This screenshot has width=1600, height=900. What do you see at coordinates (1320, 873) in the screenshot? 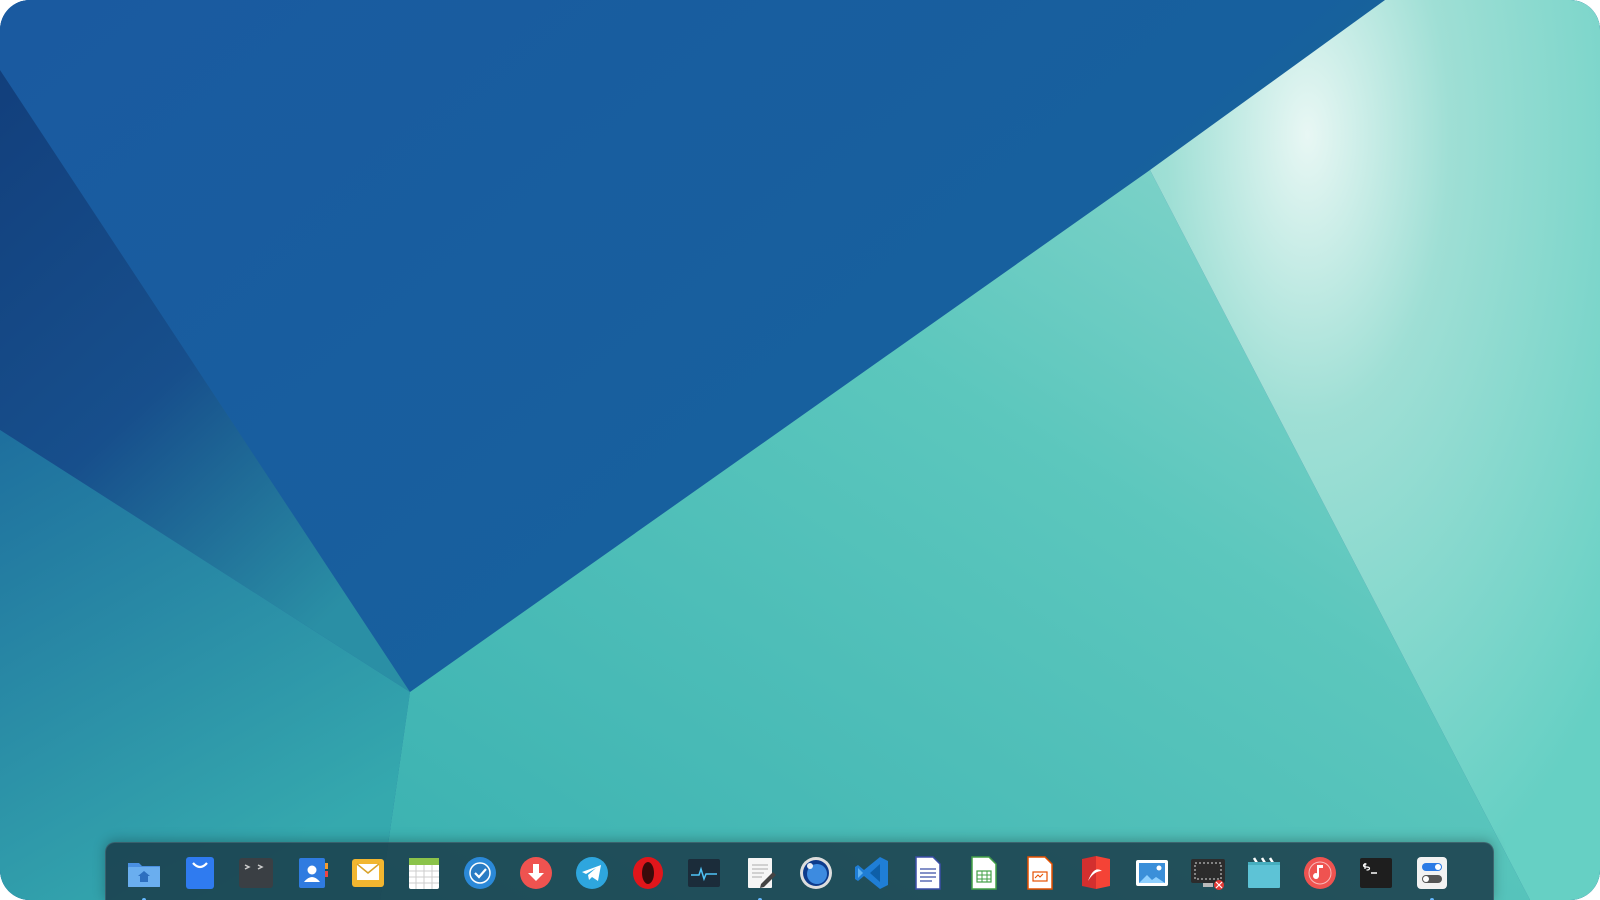
I see `music-player-icon` at bounding box center [1320, 873].